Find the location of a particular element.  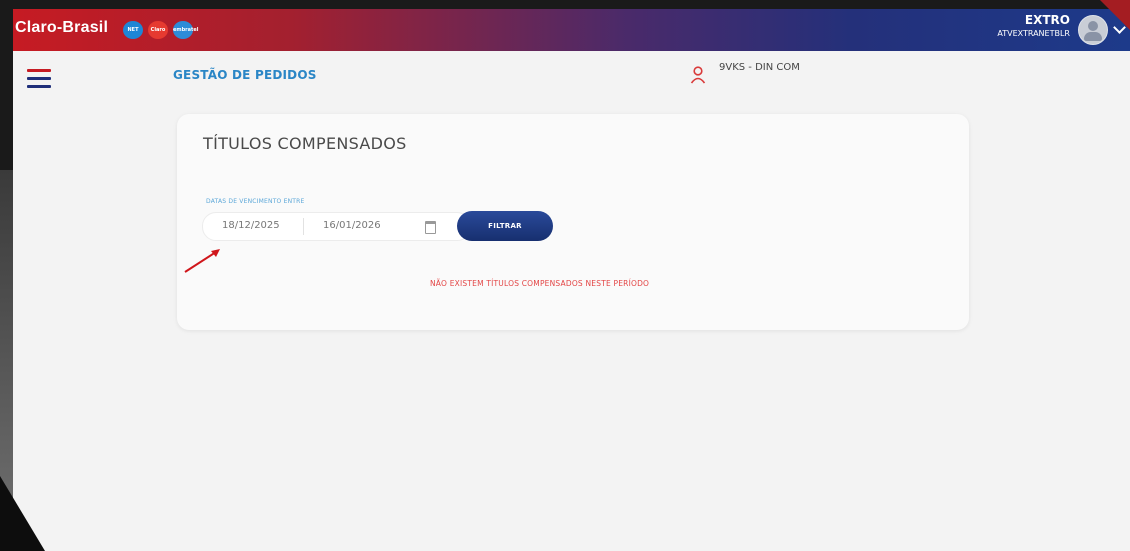

user-icon is located at coordinates (698, 75).